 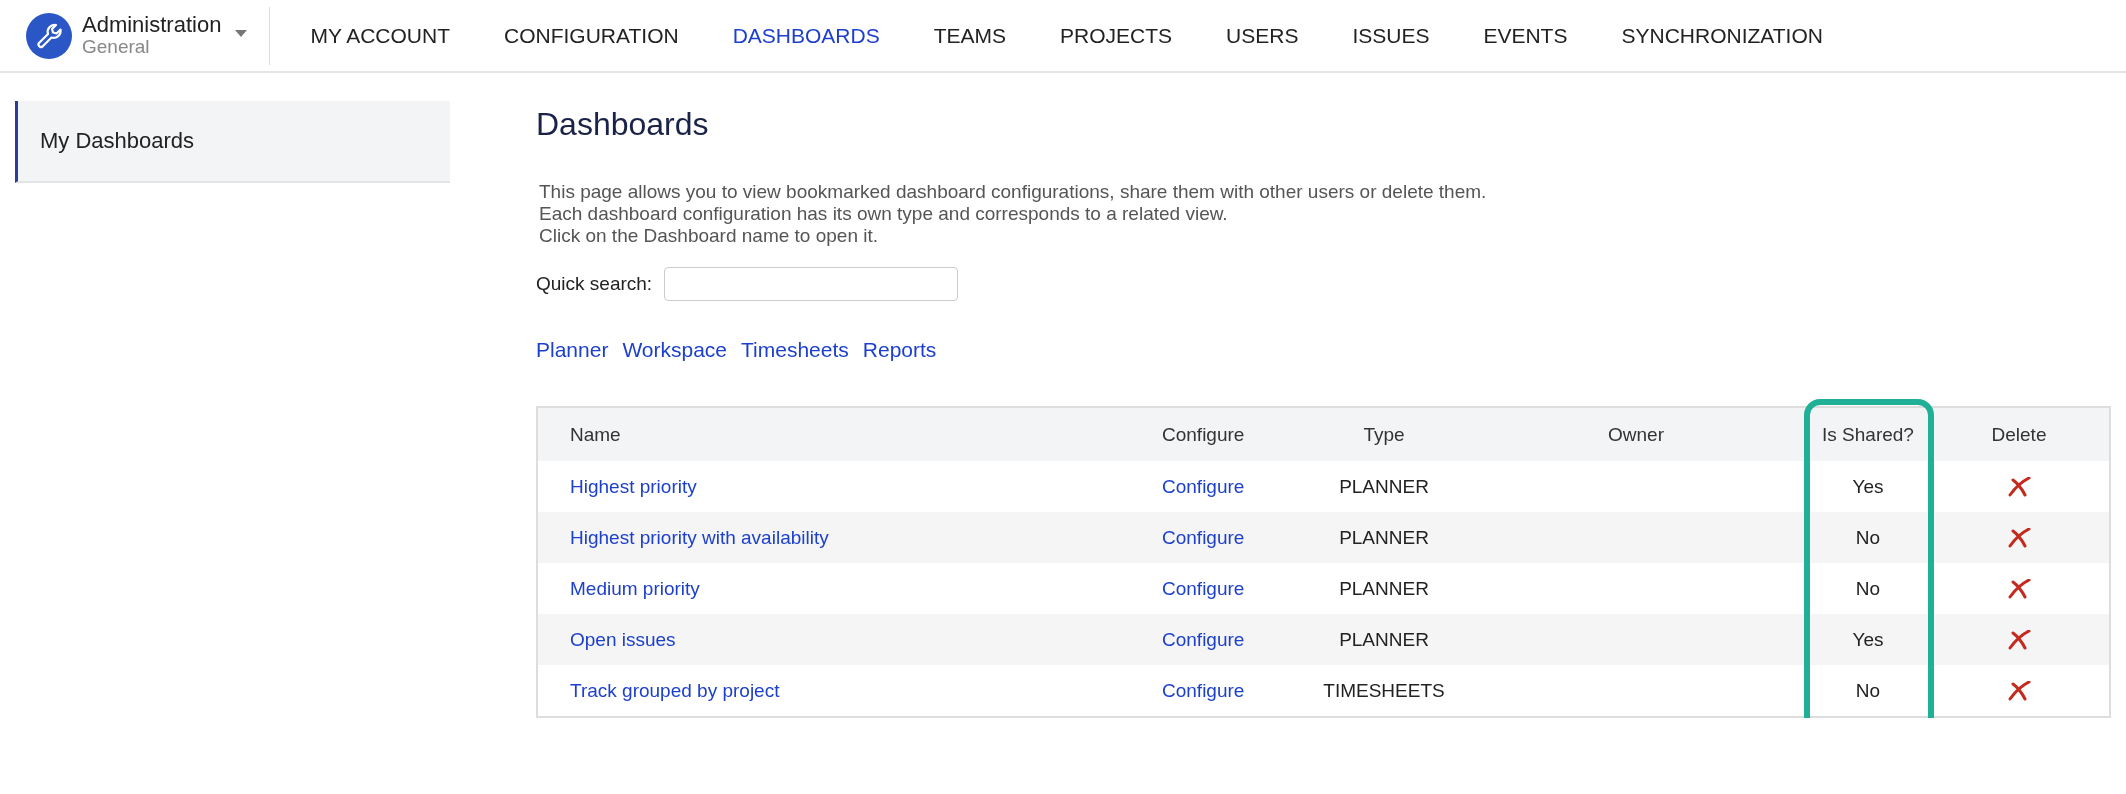 I want to click on caret-icon, so click(x=241, y=33).